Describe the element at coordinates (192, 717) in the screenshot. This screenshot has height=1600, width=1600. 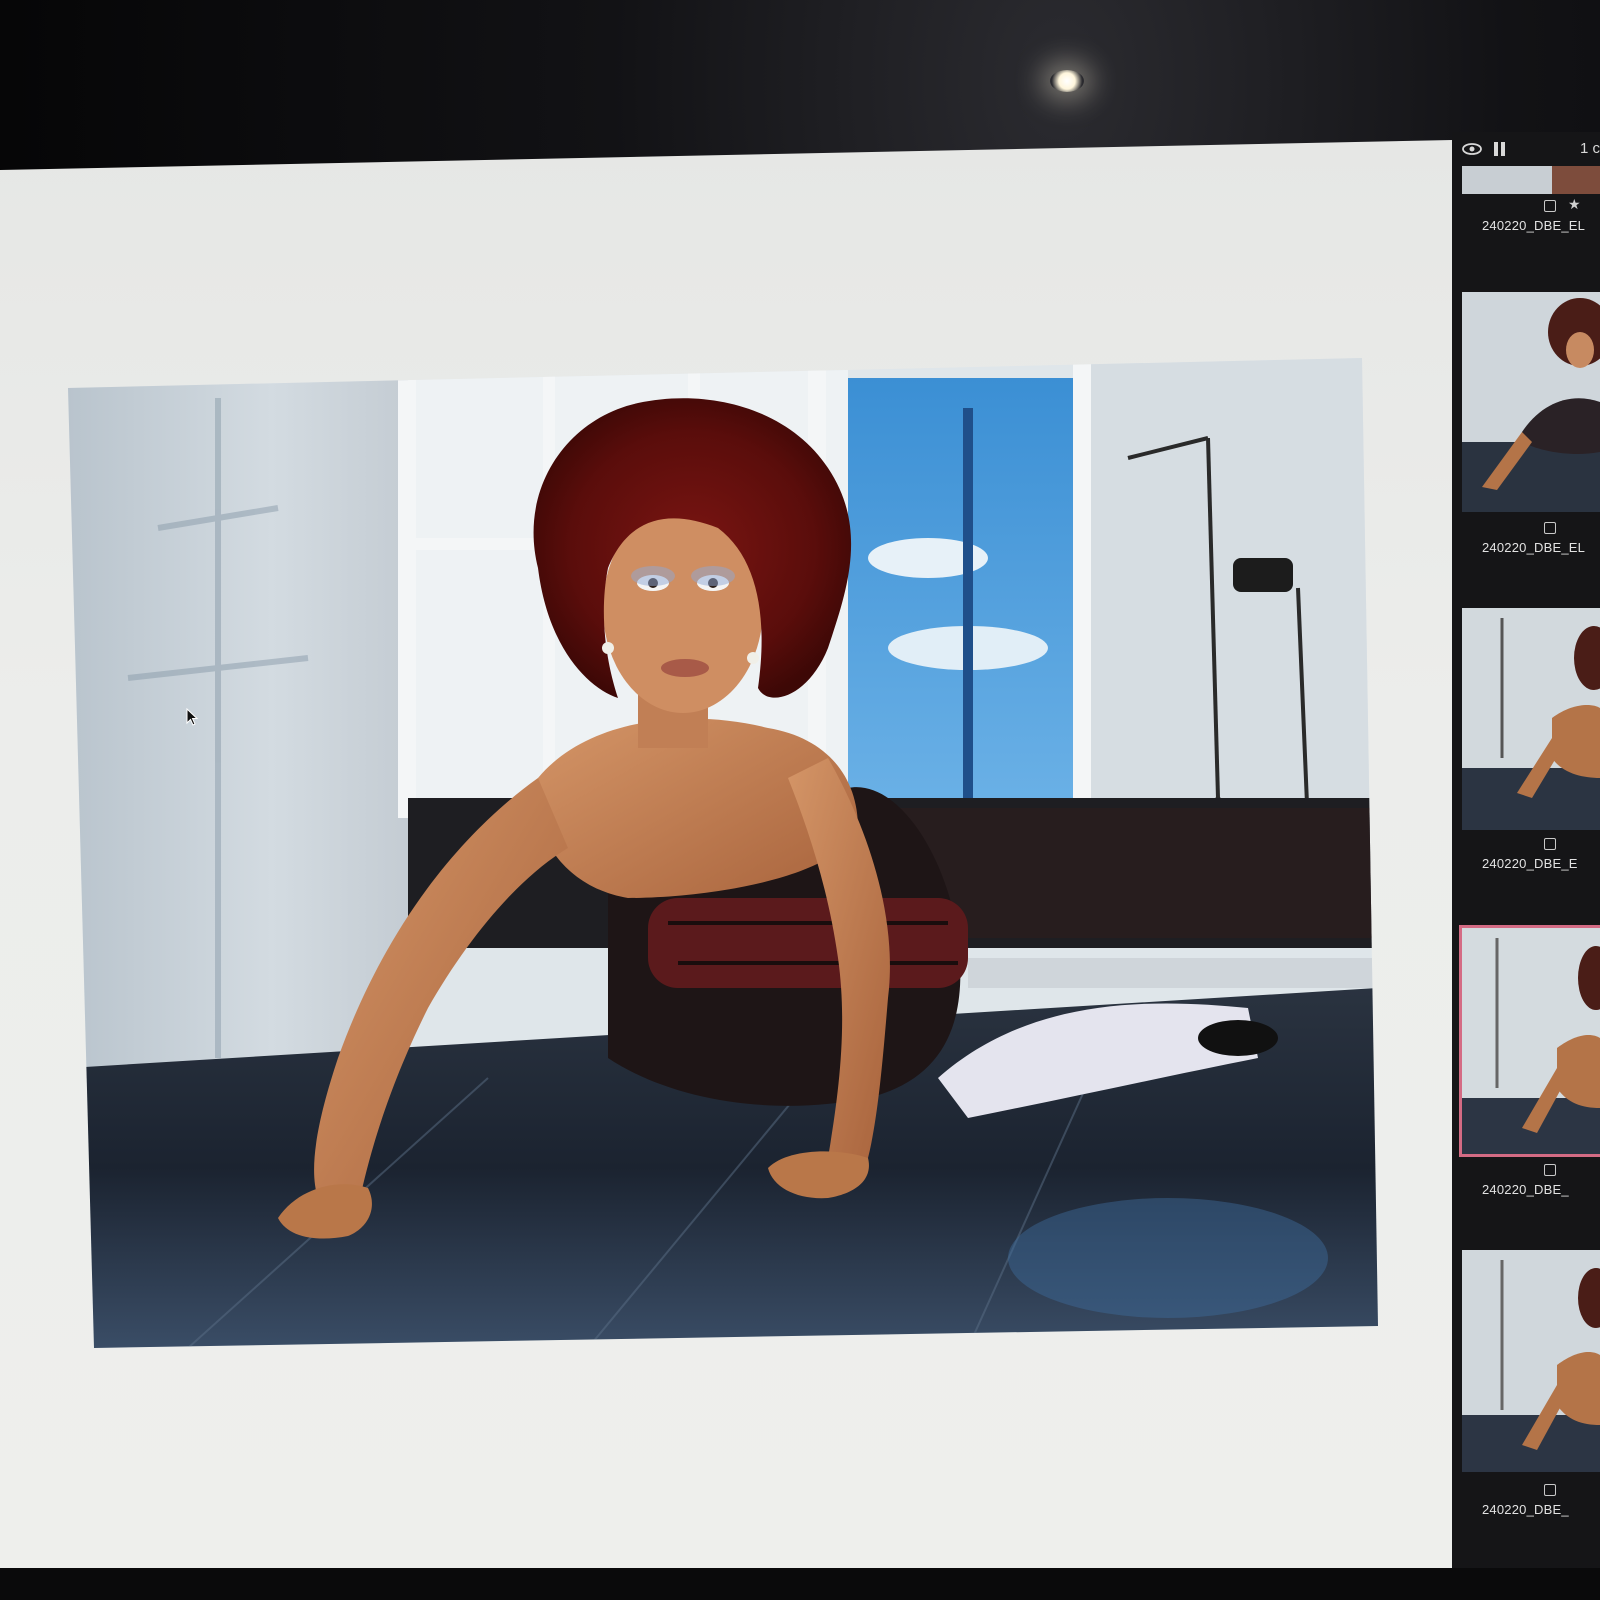
I see `mouse-cursor-icon` at that location.